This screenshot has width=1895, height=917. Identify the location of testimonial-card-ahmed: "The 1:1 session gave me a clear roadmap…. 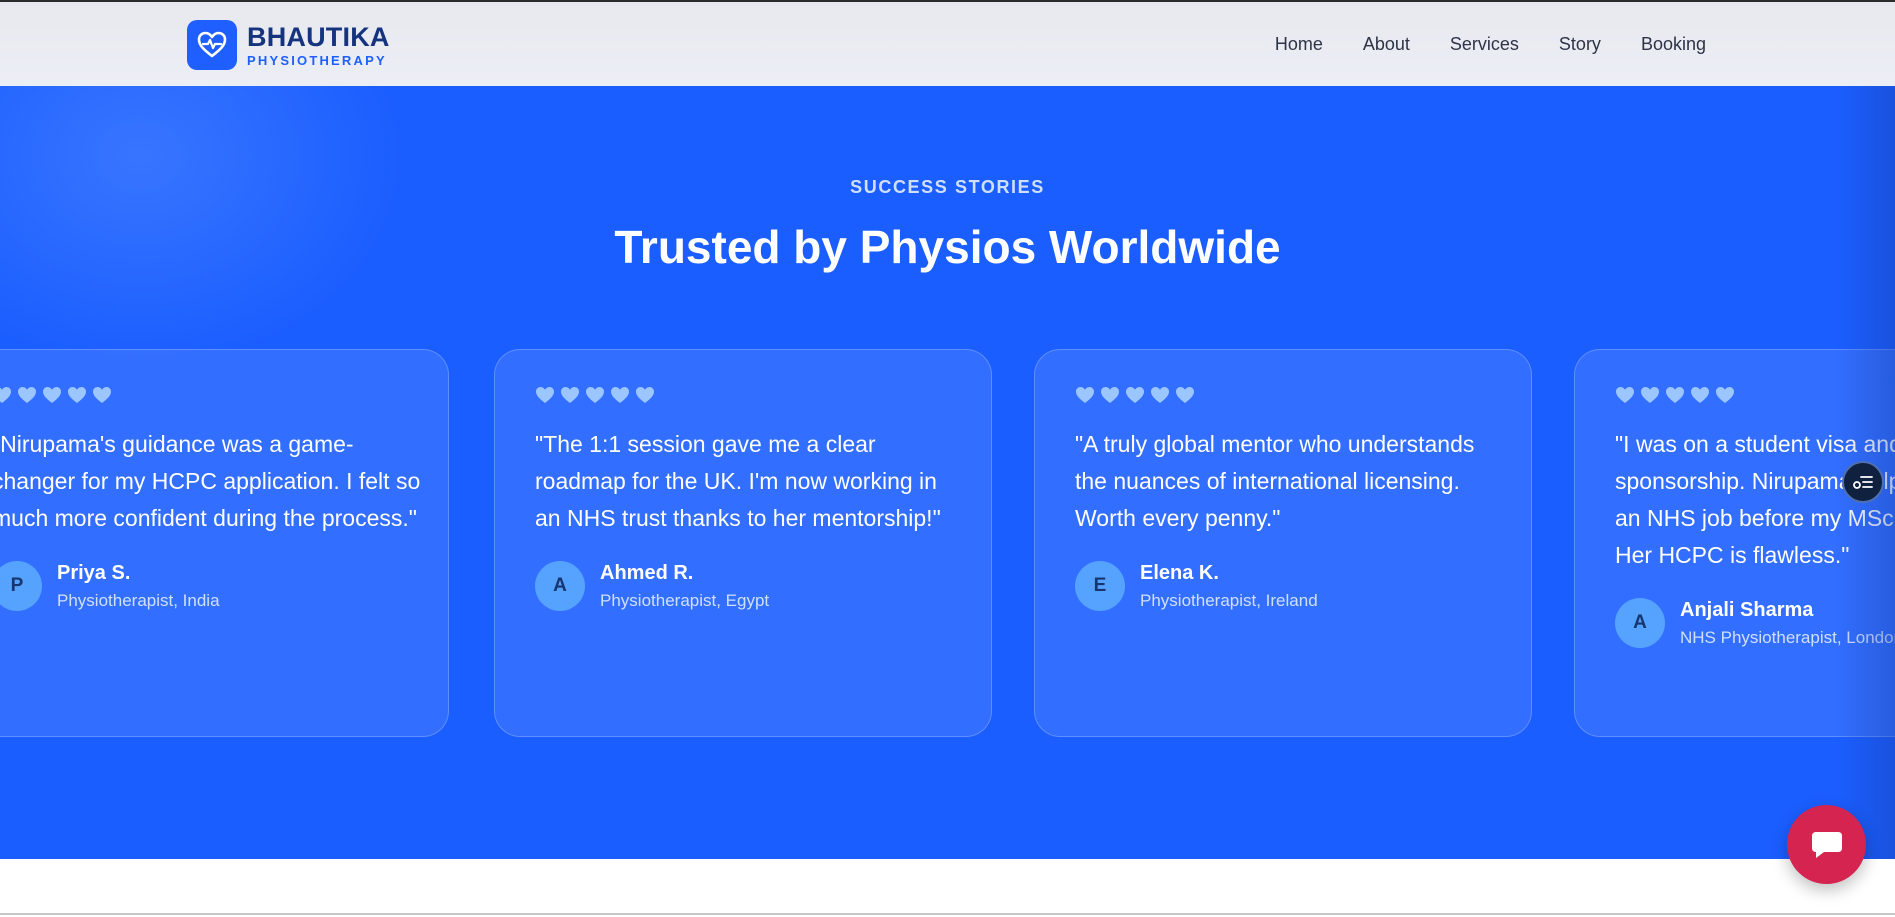
(743, 543).